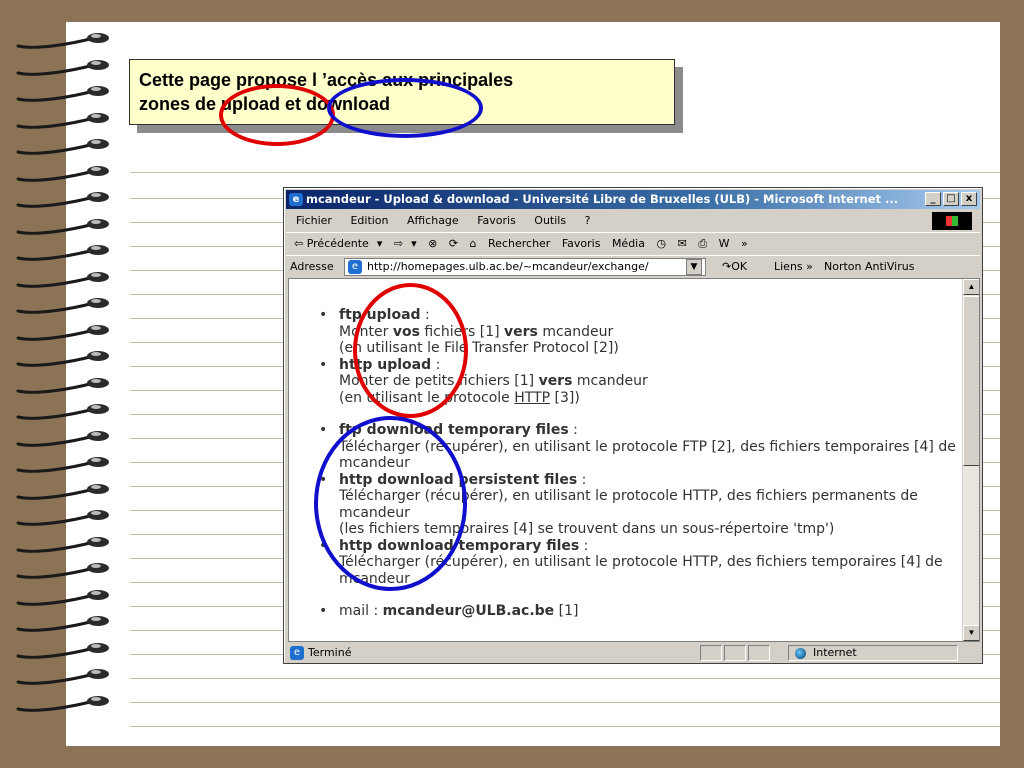 The width and height of the screenshot is (1024, 768). I want to click on menu-outils: Outils, so click(550, 220).